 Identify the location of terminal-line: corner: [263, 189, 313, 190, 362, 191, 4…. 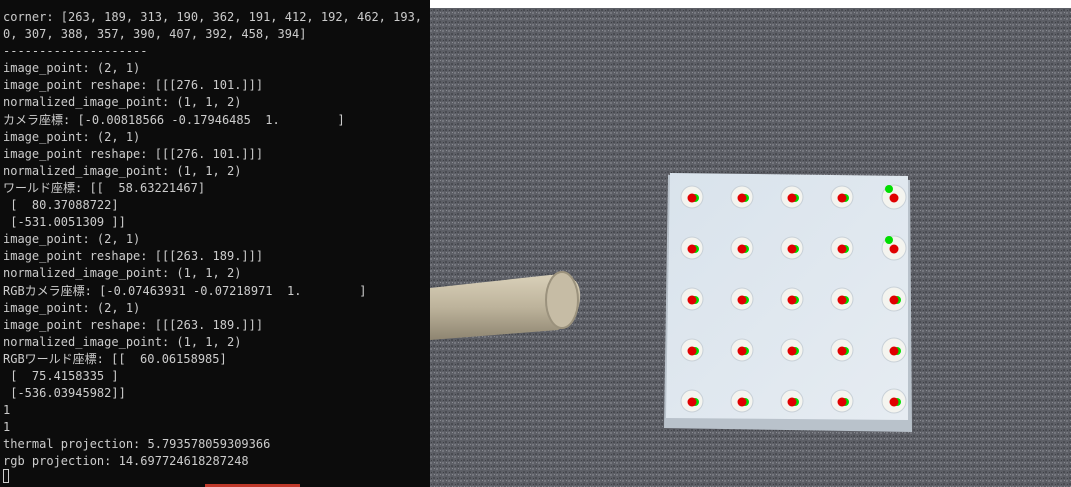
(216, 17).